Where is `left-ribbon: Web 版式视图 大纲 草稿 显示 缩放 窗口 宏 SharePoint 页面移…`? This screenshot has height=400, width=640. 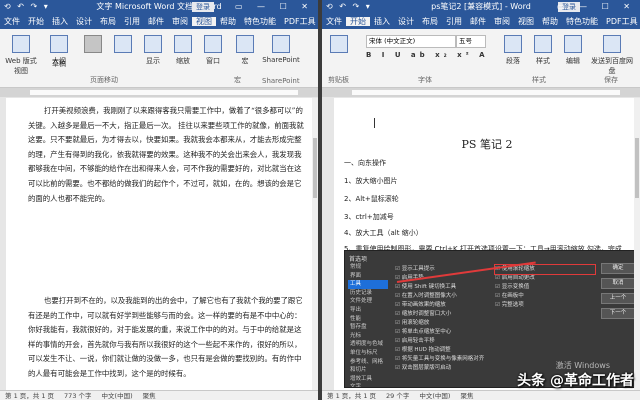 left-ribbon: Web 版式视图 大纲 草稿 显示 缩放 窗口 宏 SharePoint 页面移… is located at coordinates (159, 58).